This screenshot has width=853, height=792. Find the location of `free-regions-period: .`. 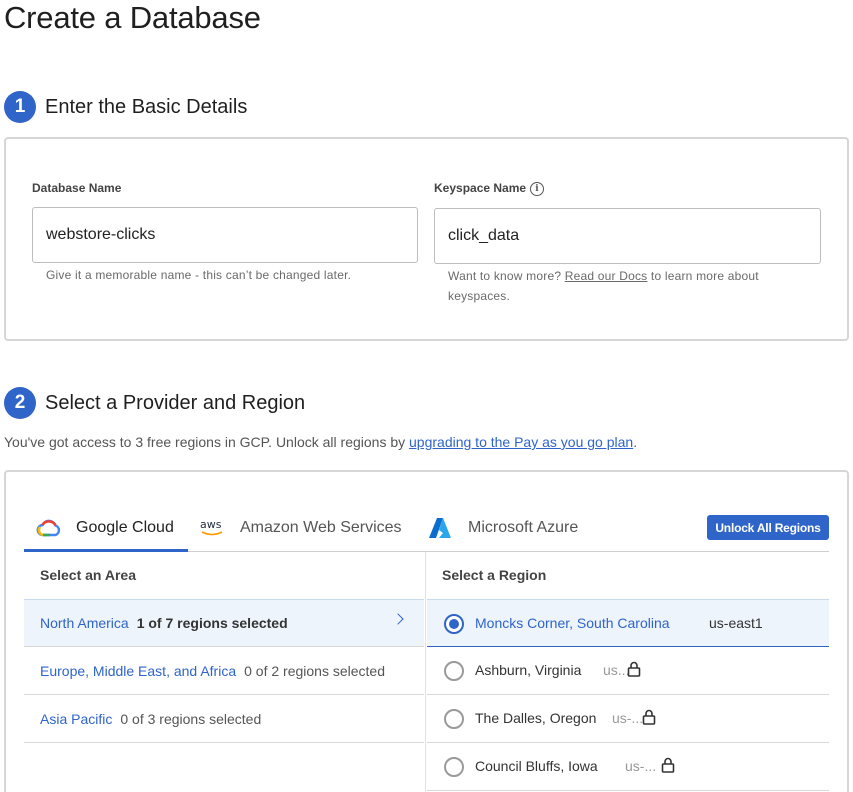

free-regions-period: . is located at coordinates (635, 442).